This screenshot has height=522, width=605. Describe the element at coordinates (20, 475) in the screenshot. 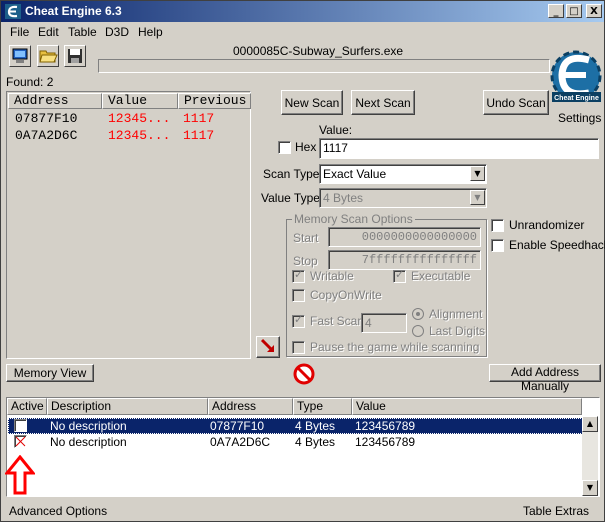

I see `annotation-arrow-up-icon` at that location.